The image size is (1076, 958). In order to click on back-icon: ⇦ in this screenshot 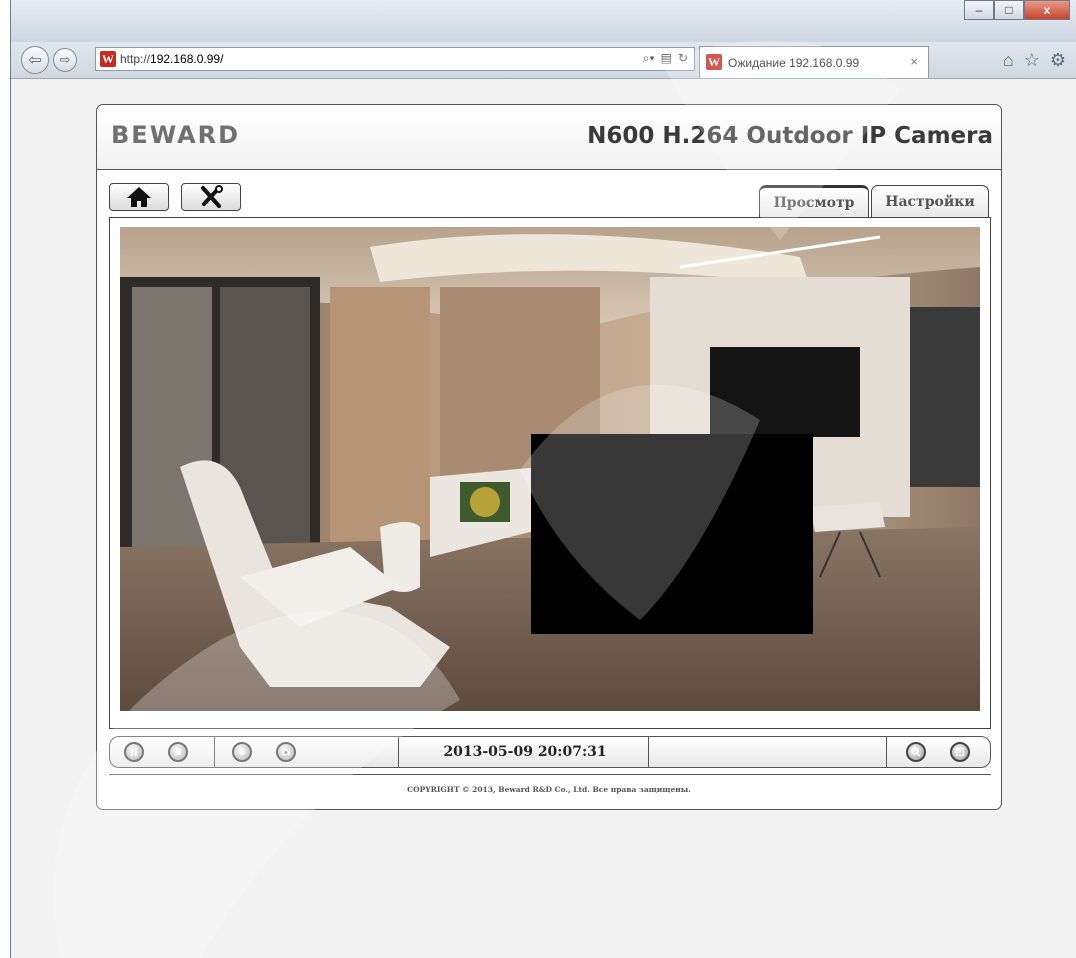, I will do `click(35, 60)`.